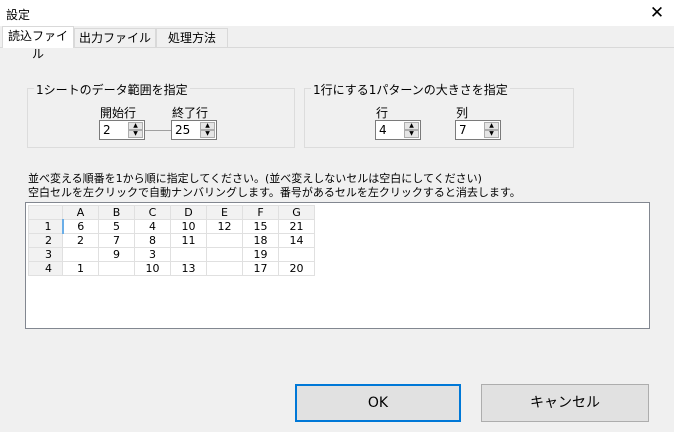 This screenshot has width=674, height=432. Describe the element at coordinates (116, 212) in the screenshot. I see `column-header: B` at that location.